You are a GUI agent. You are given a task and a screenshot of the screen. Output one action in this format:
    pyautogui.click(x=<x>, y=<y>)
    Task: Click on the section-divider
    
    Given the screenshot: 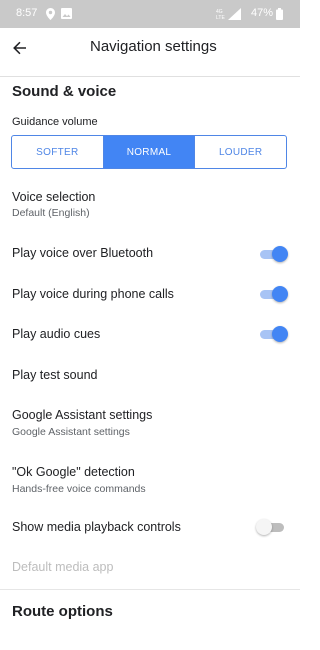 What is the action you would take?
    pyautogui.click(x=150, y=589)
    